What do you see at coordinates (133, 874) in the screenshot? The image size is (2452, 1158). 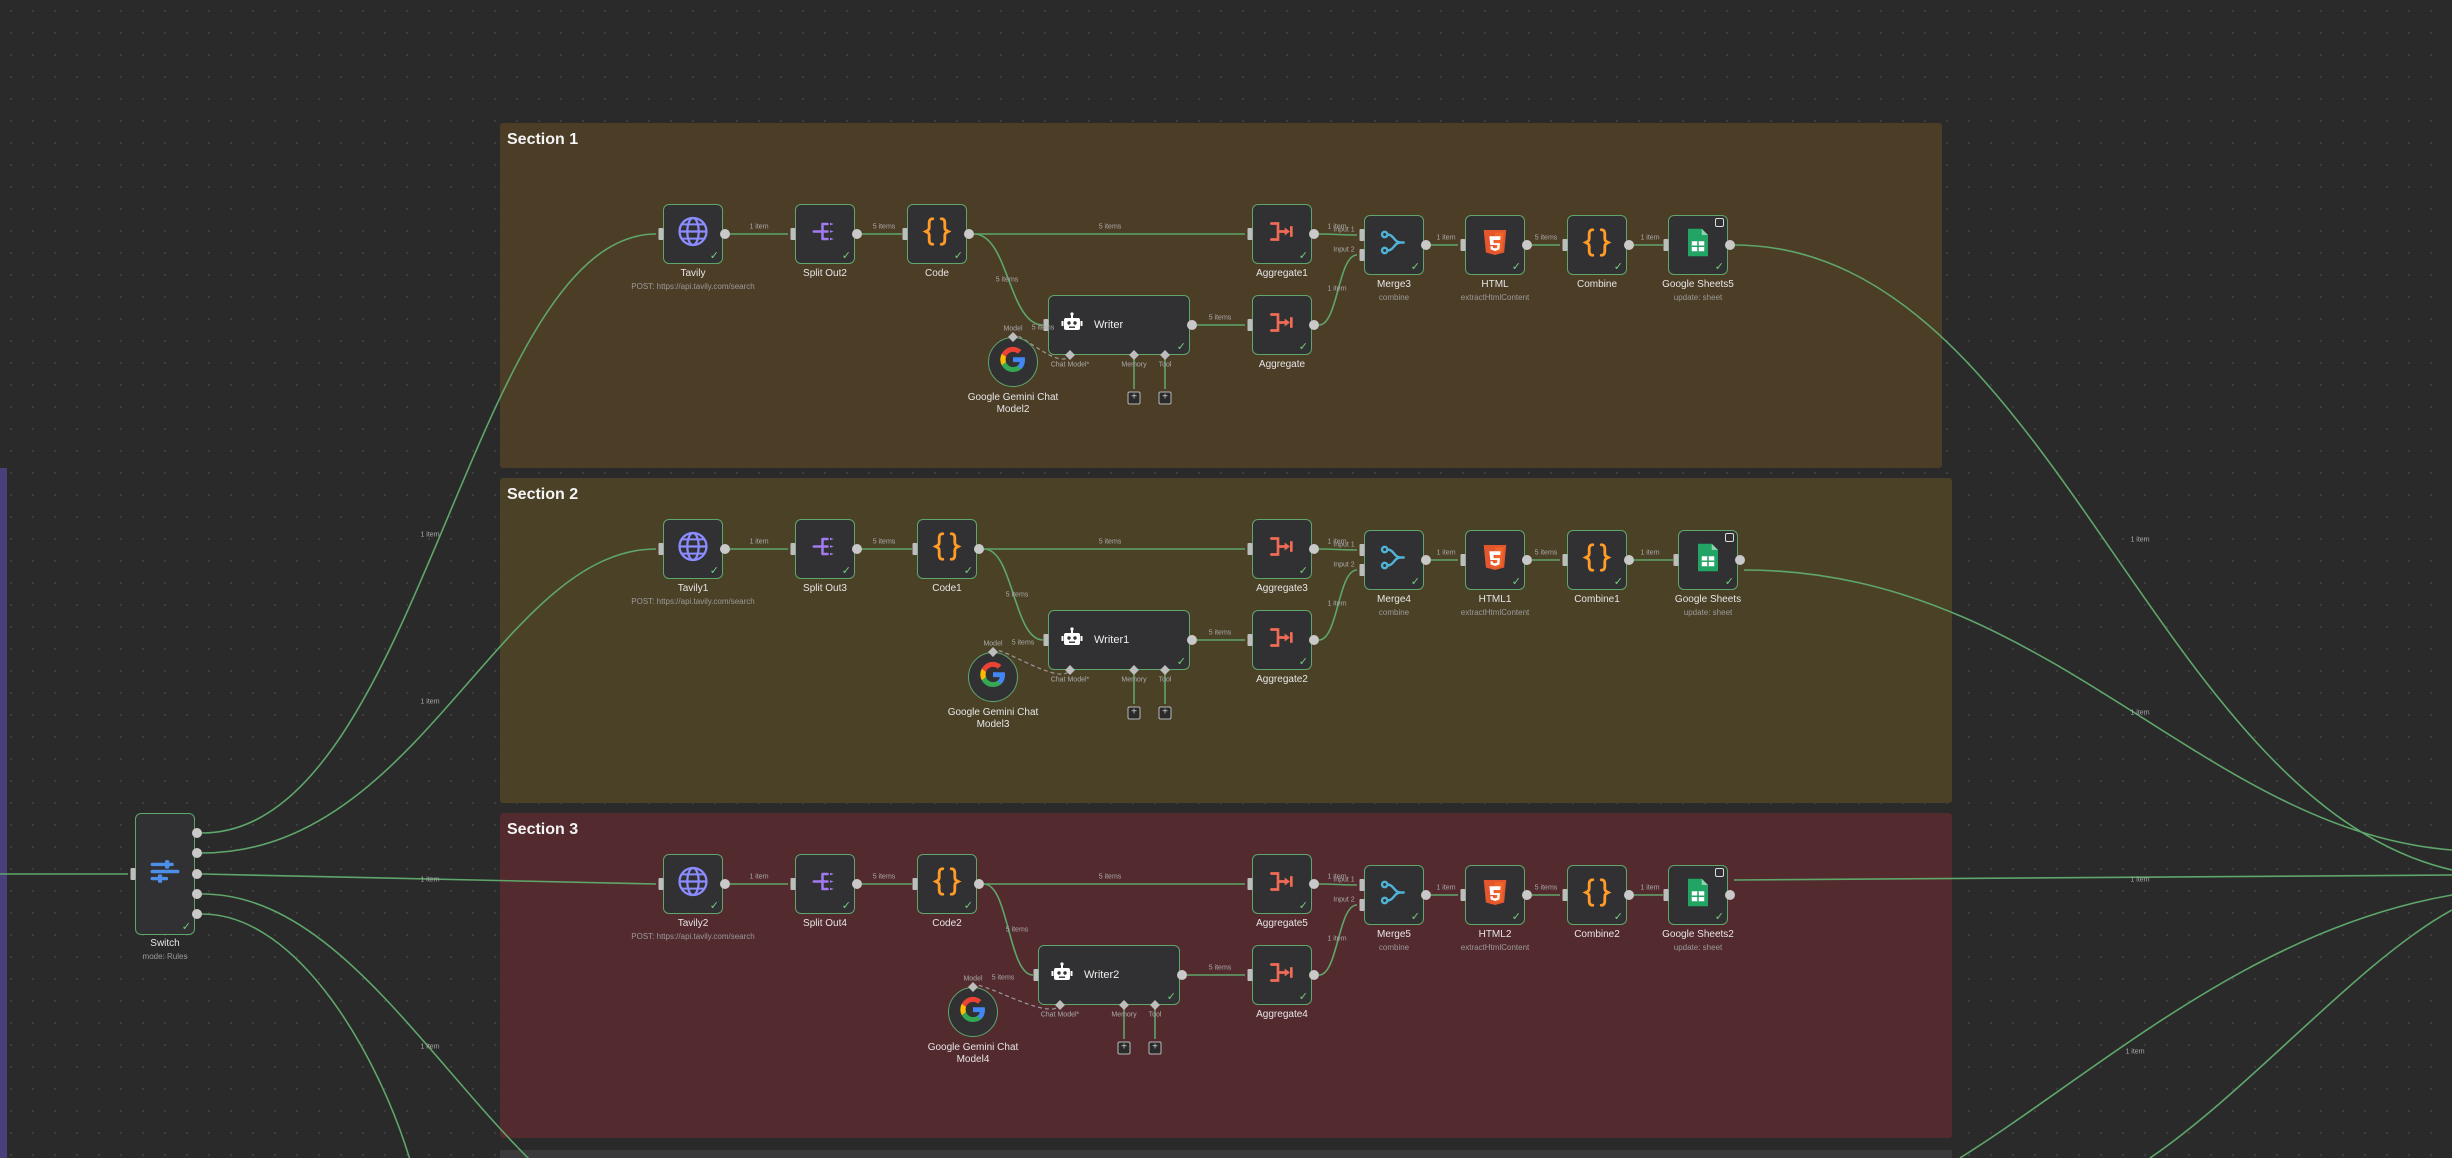 I see `switch-input-port` at bounding box center [133, 874].